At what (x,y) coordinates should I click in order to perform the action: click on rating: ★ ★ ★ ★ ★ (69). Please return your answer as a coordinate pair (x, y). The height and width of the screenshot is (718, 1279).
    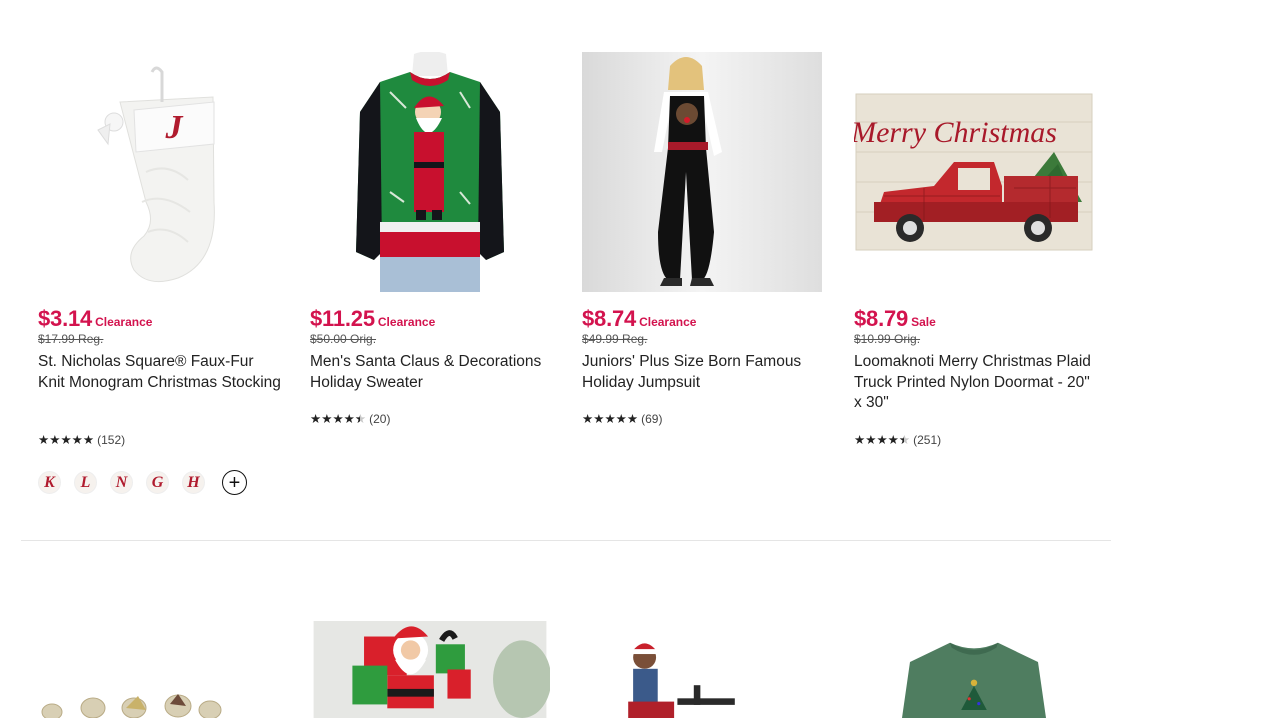
    Looking at the image, I should click on (622, 419).